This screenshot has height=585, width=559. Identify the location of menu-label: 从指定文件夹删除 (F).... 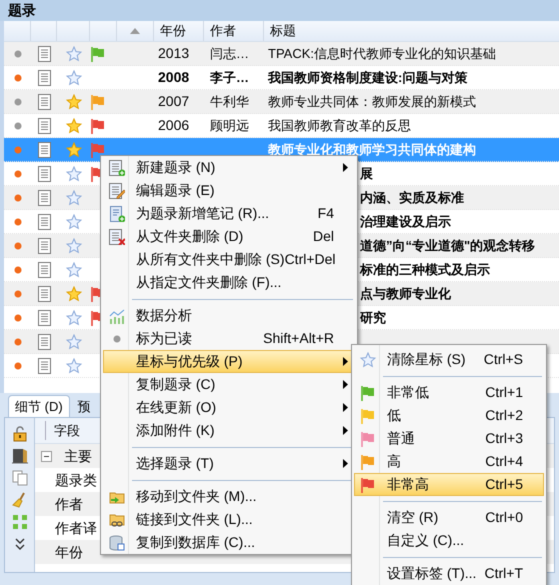
(209, 282).